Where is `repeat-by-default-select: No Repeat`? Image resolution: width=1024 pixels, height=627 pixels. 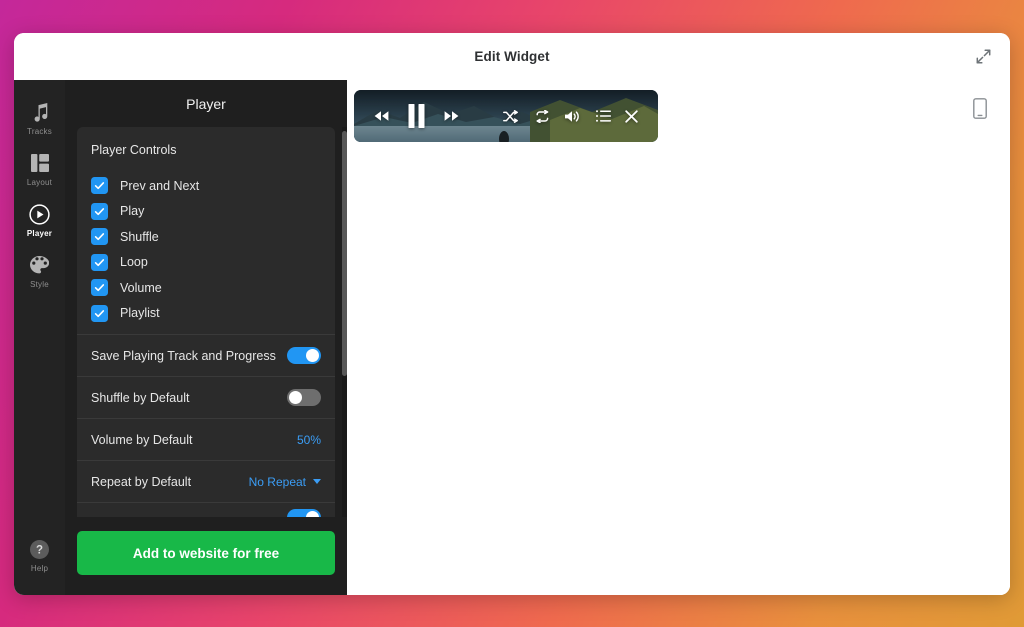
repeat-by-default-select: No Repeat is located at coordinates (285, 482).